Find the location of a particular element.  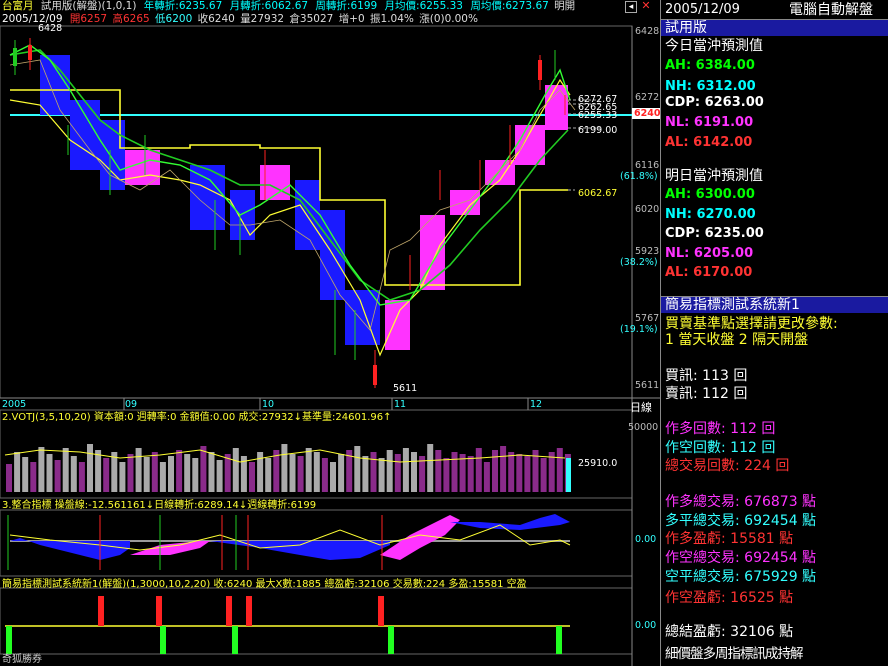

rp-system-desc1: 買賣基準點選擇請更改參數: is located at coordinates (751, 324).